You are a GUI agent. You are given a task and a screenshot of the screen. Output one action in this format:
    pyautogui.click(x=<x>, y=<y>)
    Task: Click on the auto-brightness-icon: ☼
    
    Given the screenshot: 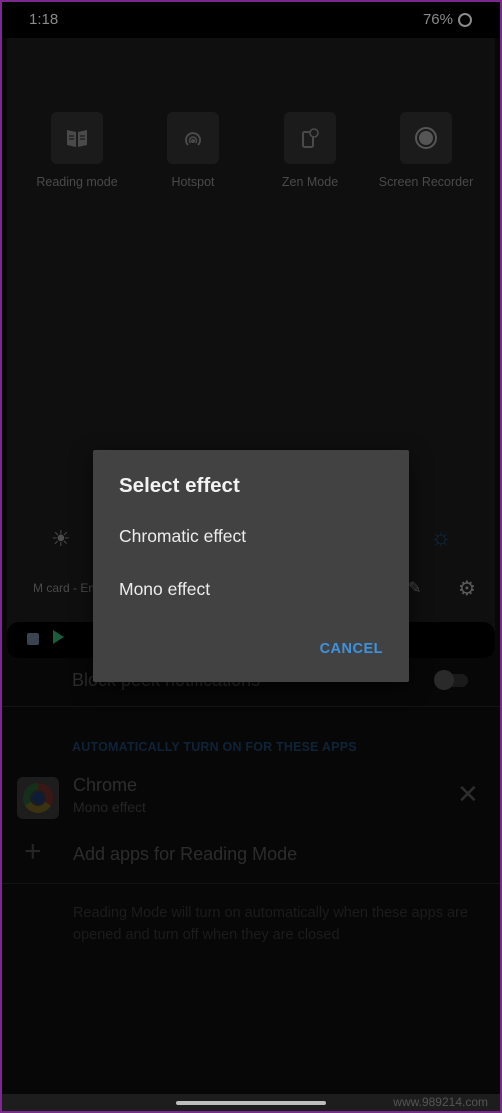 What is the action you would take?
    pyautogui.click(x=441, y=538)
    